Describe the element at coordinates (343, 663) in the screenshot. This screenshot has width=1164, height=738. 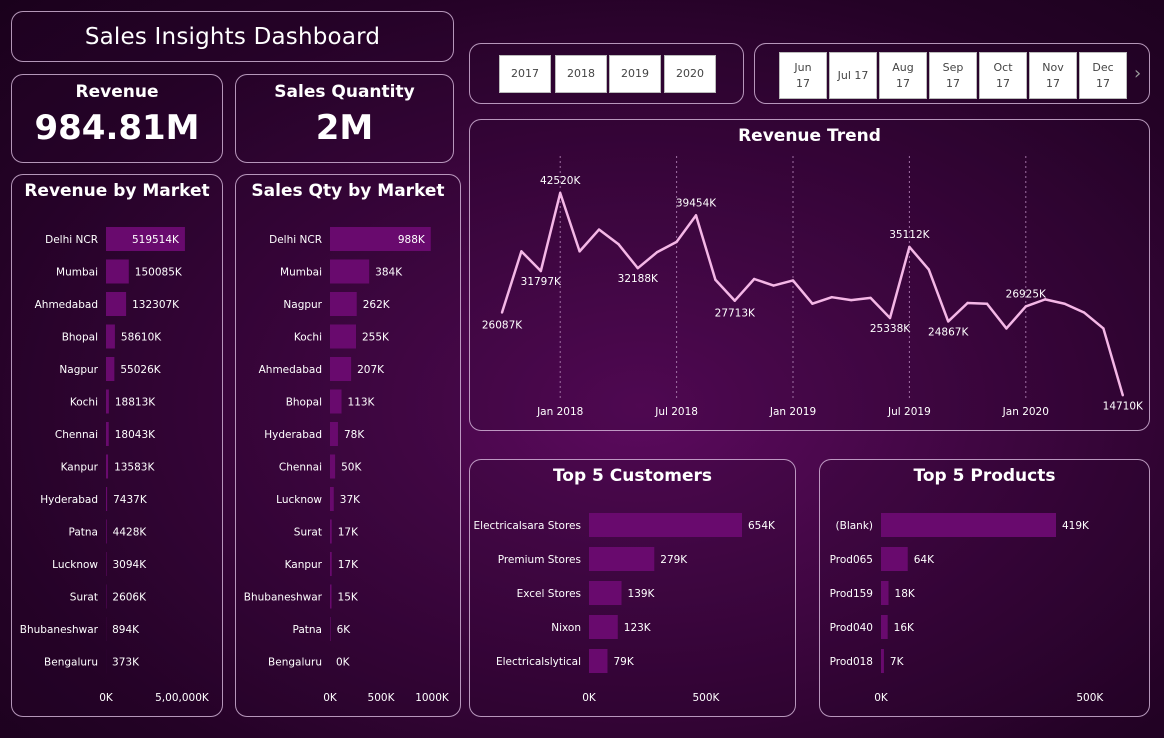
I see `qty-market-data-label: 0K` at that location.